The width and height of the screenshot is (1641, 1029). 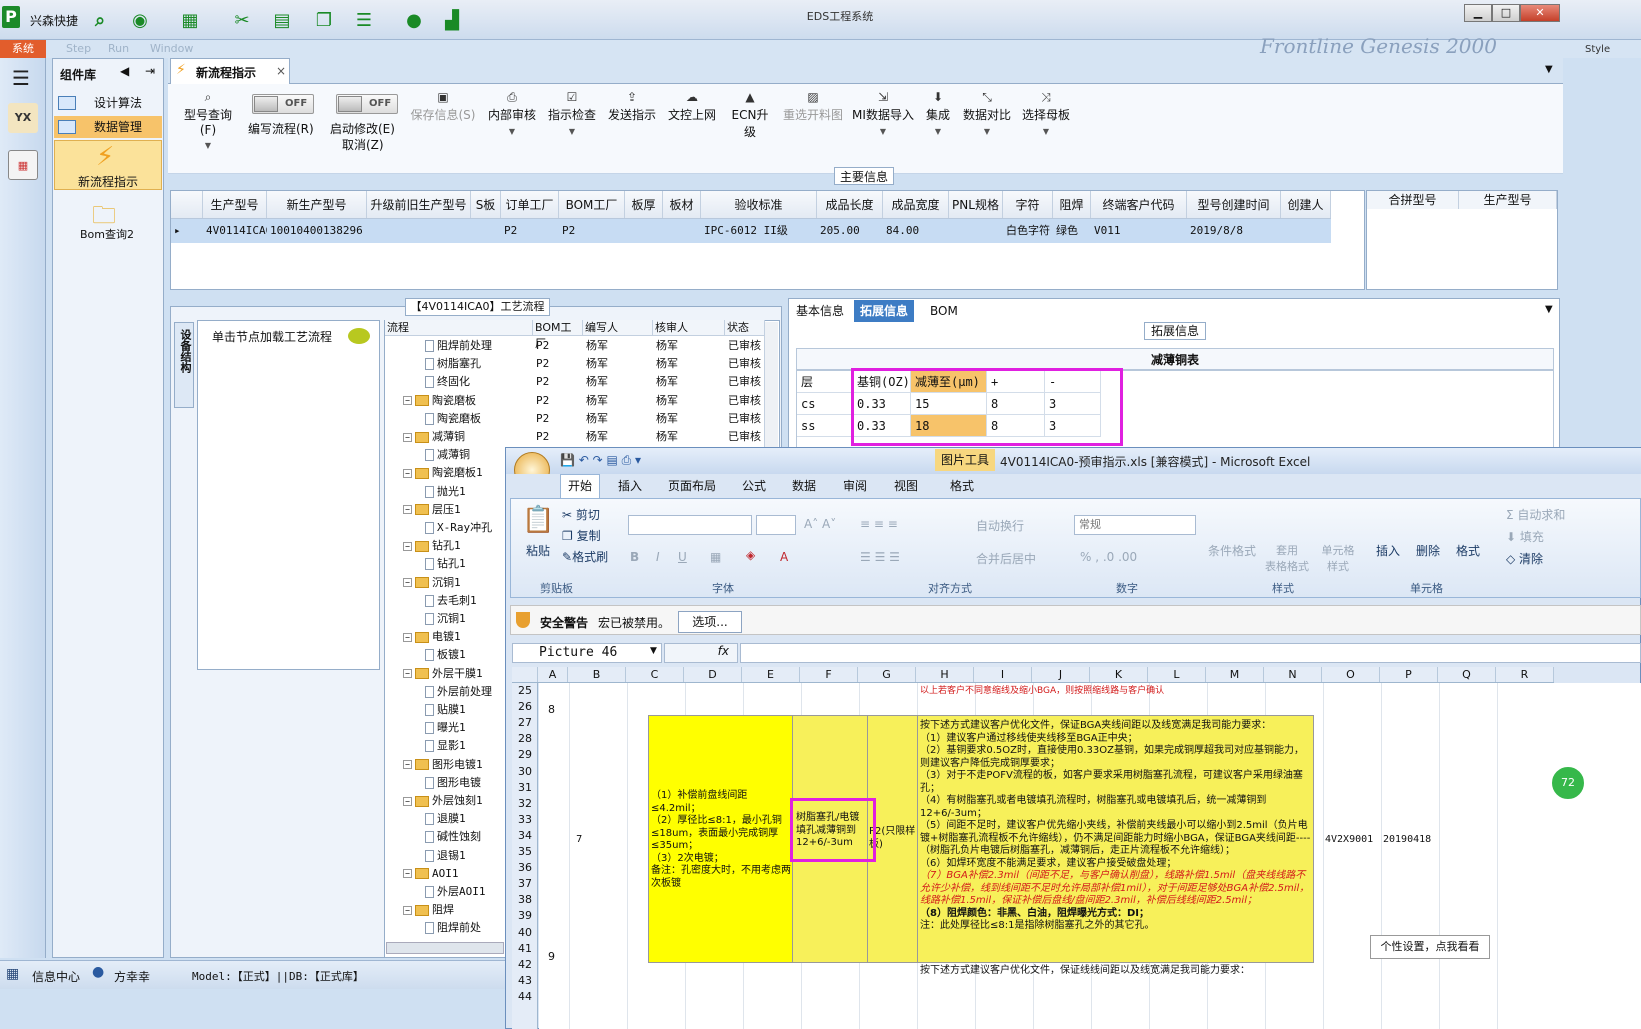 What do you see at coordinates (1072, 231) in the screenshot?
I see `table-cell: 绿色` at bounding box center [1072, 231].